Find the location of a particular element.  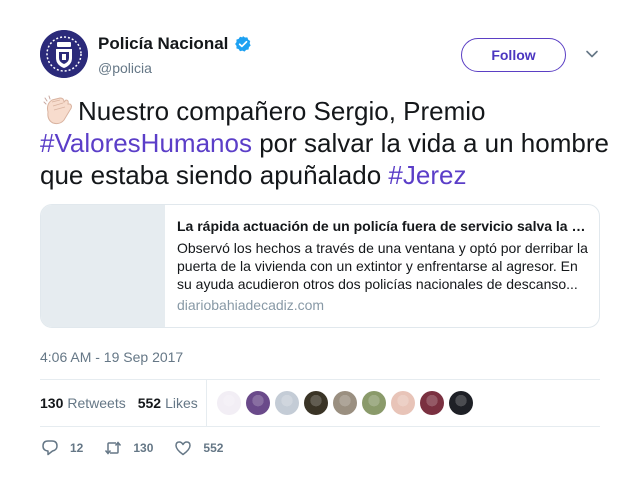

tweet-actions: 12 130 552 is located at coordinates (141, 448).